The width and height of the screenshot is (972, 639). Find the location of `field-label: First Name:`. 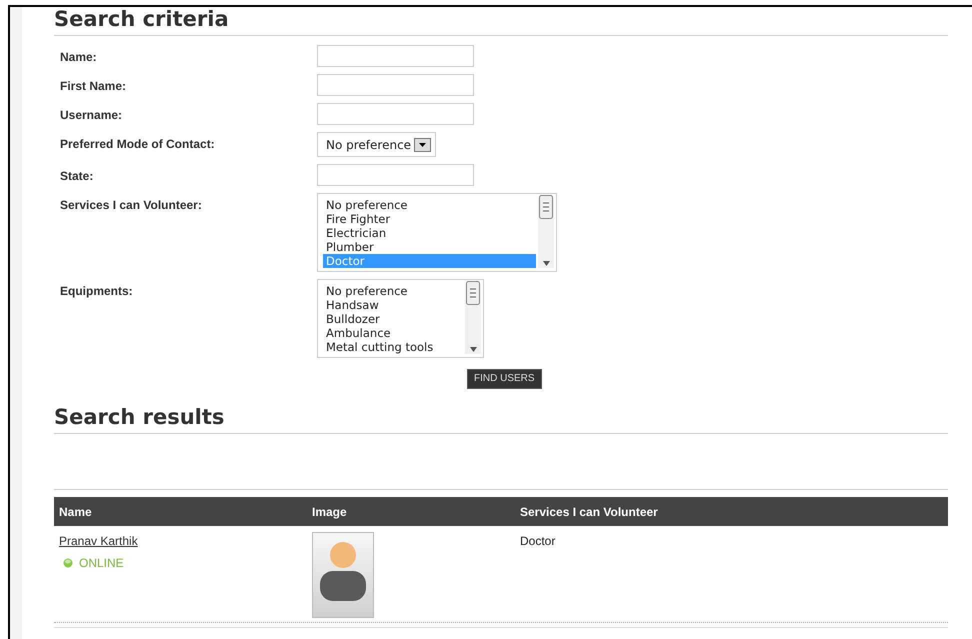

field-label: First Name: is located at coordinates (93, 87).